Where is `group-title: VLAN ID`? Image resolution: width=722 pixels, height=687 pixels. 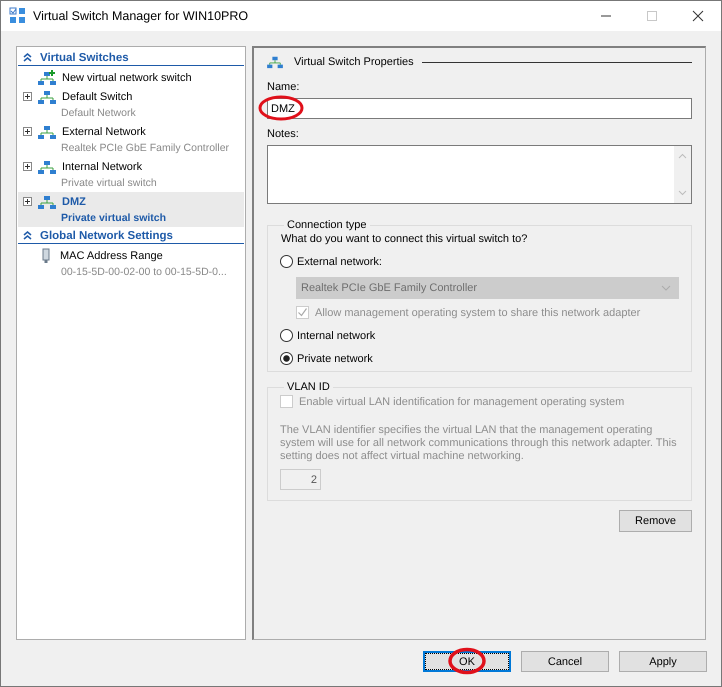
group-title: VLAN ID is located at coordinates (308, 387).